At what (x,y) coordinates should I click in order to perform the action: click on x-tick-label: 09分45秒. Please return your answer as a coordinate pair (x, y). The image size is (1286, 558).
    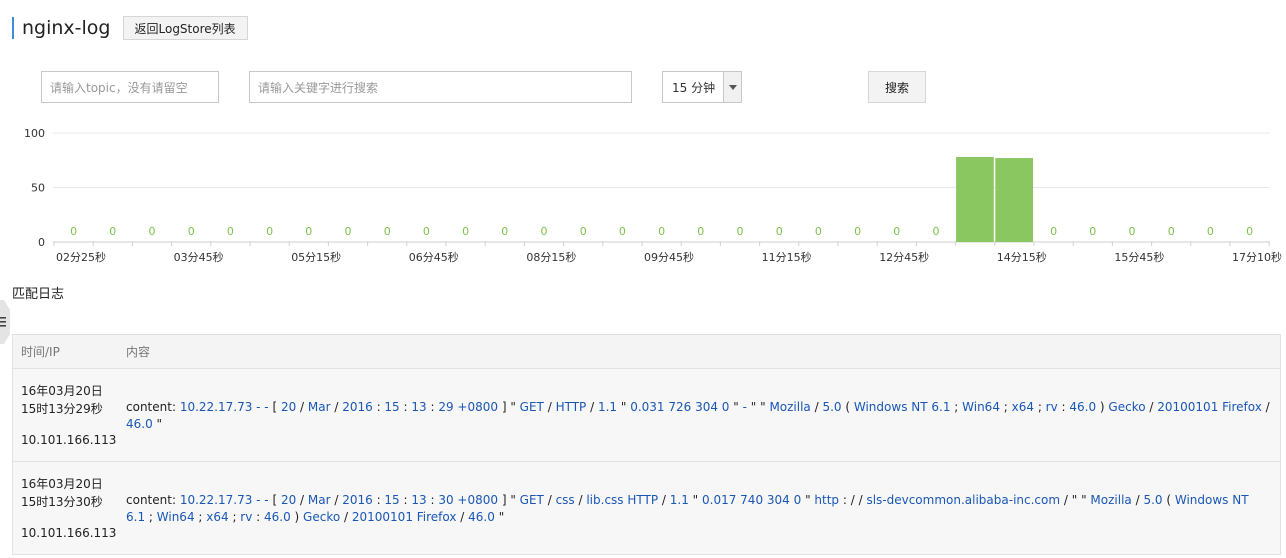
    Looking at the image, I should click on (669, 257).